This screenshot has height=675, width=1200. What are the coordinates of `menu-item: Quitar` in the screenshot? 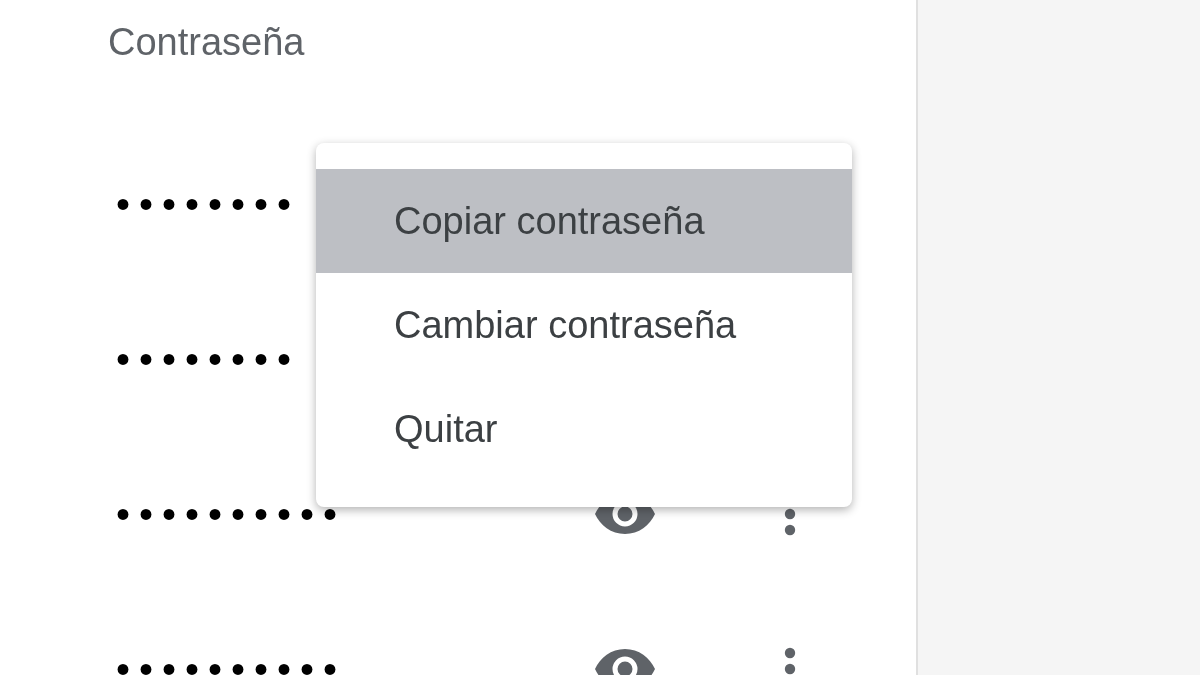 It's located at (584, 429).